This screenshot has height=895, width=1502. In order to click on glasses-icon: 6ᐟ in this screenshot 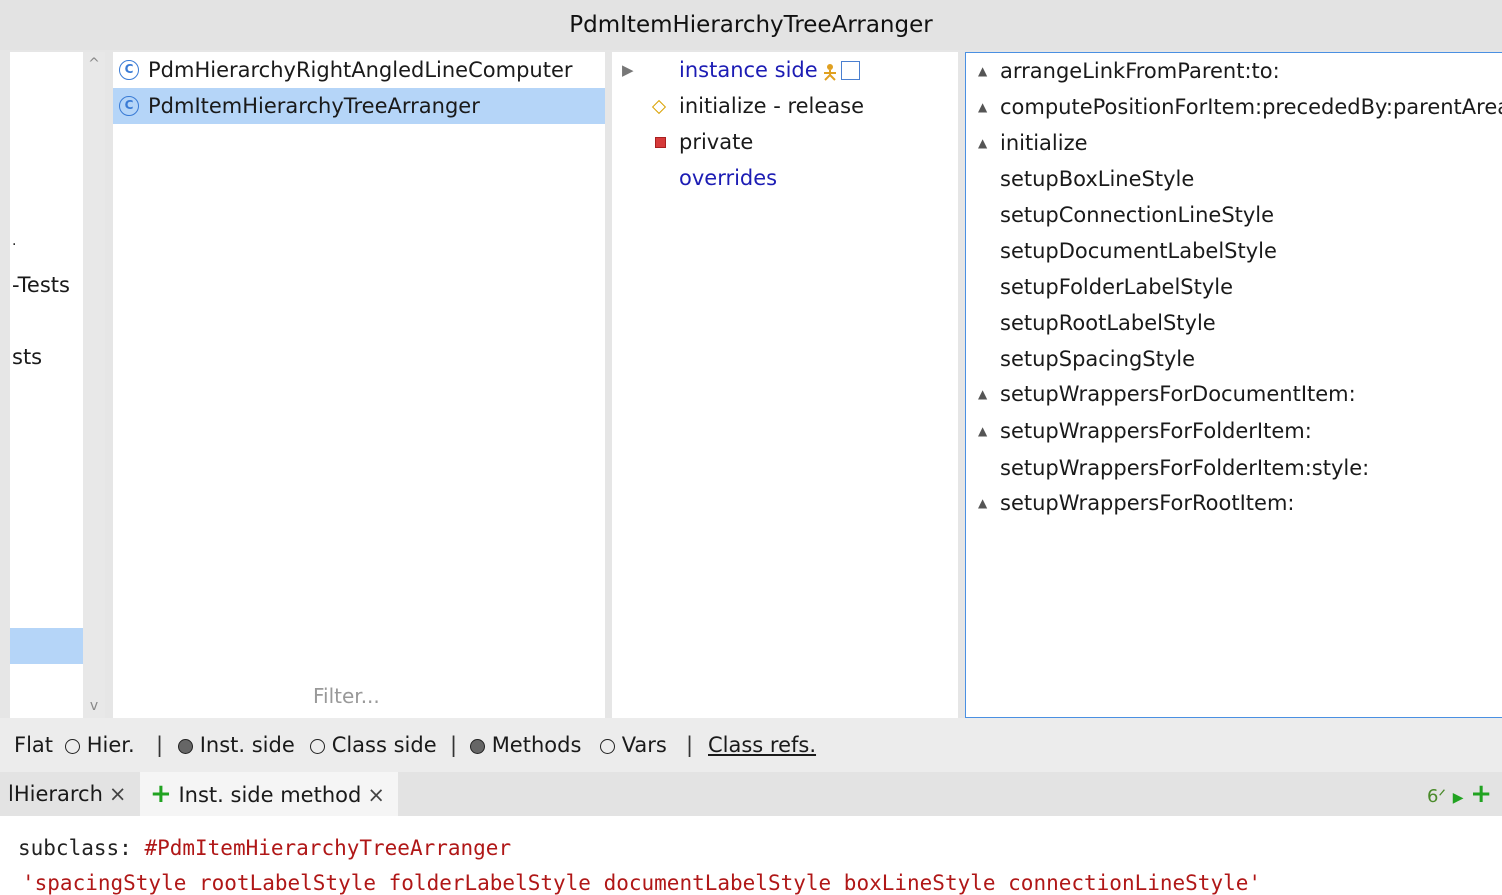, I will do `click(1436, 796)`.